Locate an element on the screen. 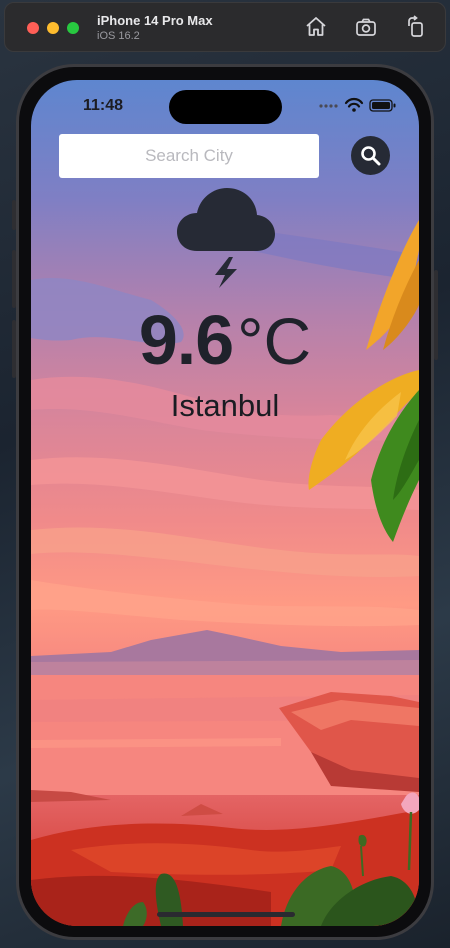 The image size is (450, 948). minimize-window-button is located at coordinates (53, 28).